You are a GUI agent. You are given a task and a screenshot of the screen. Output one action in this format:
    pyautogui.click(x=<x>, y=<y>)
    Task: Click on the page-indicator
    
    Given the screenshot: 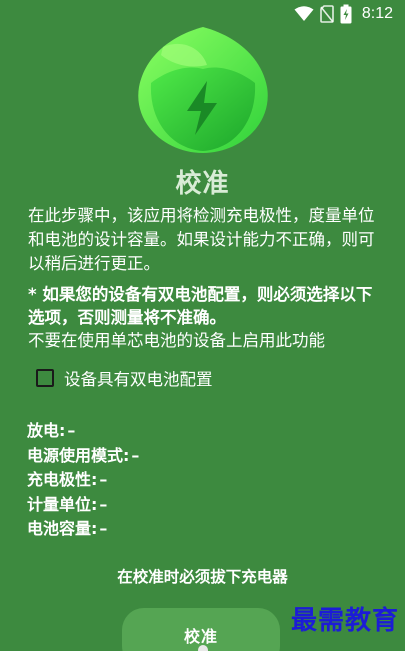 What is the action you would take?
    pyautogui.click(x=203, y=648)
    